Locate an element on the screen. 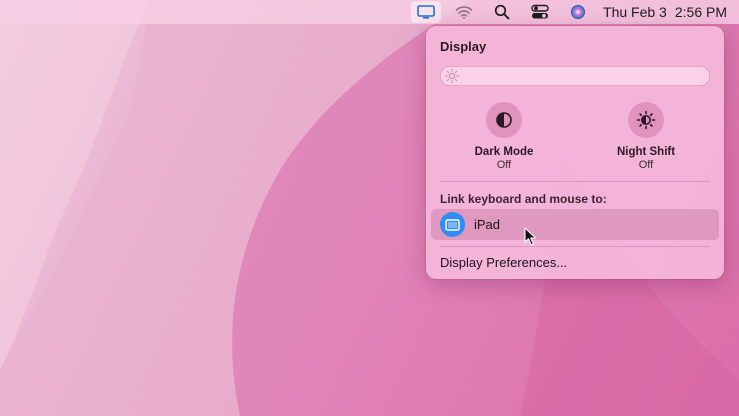 Image resolution: width=739 pixels, height=416 pixels. night-shift-button is located at coordinates (646, 120).